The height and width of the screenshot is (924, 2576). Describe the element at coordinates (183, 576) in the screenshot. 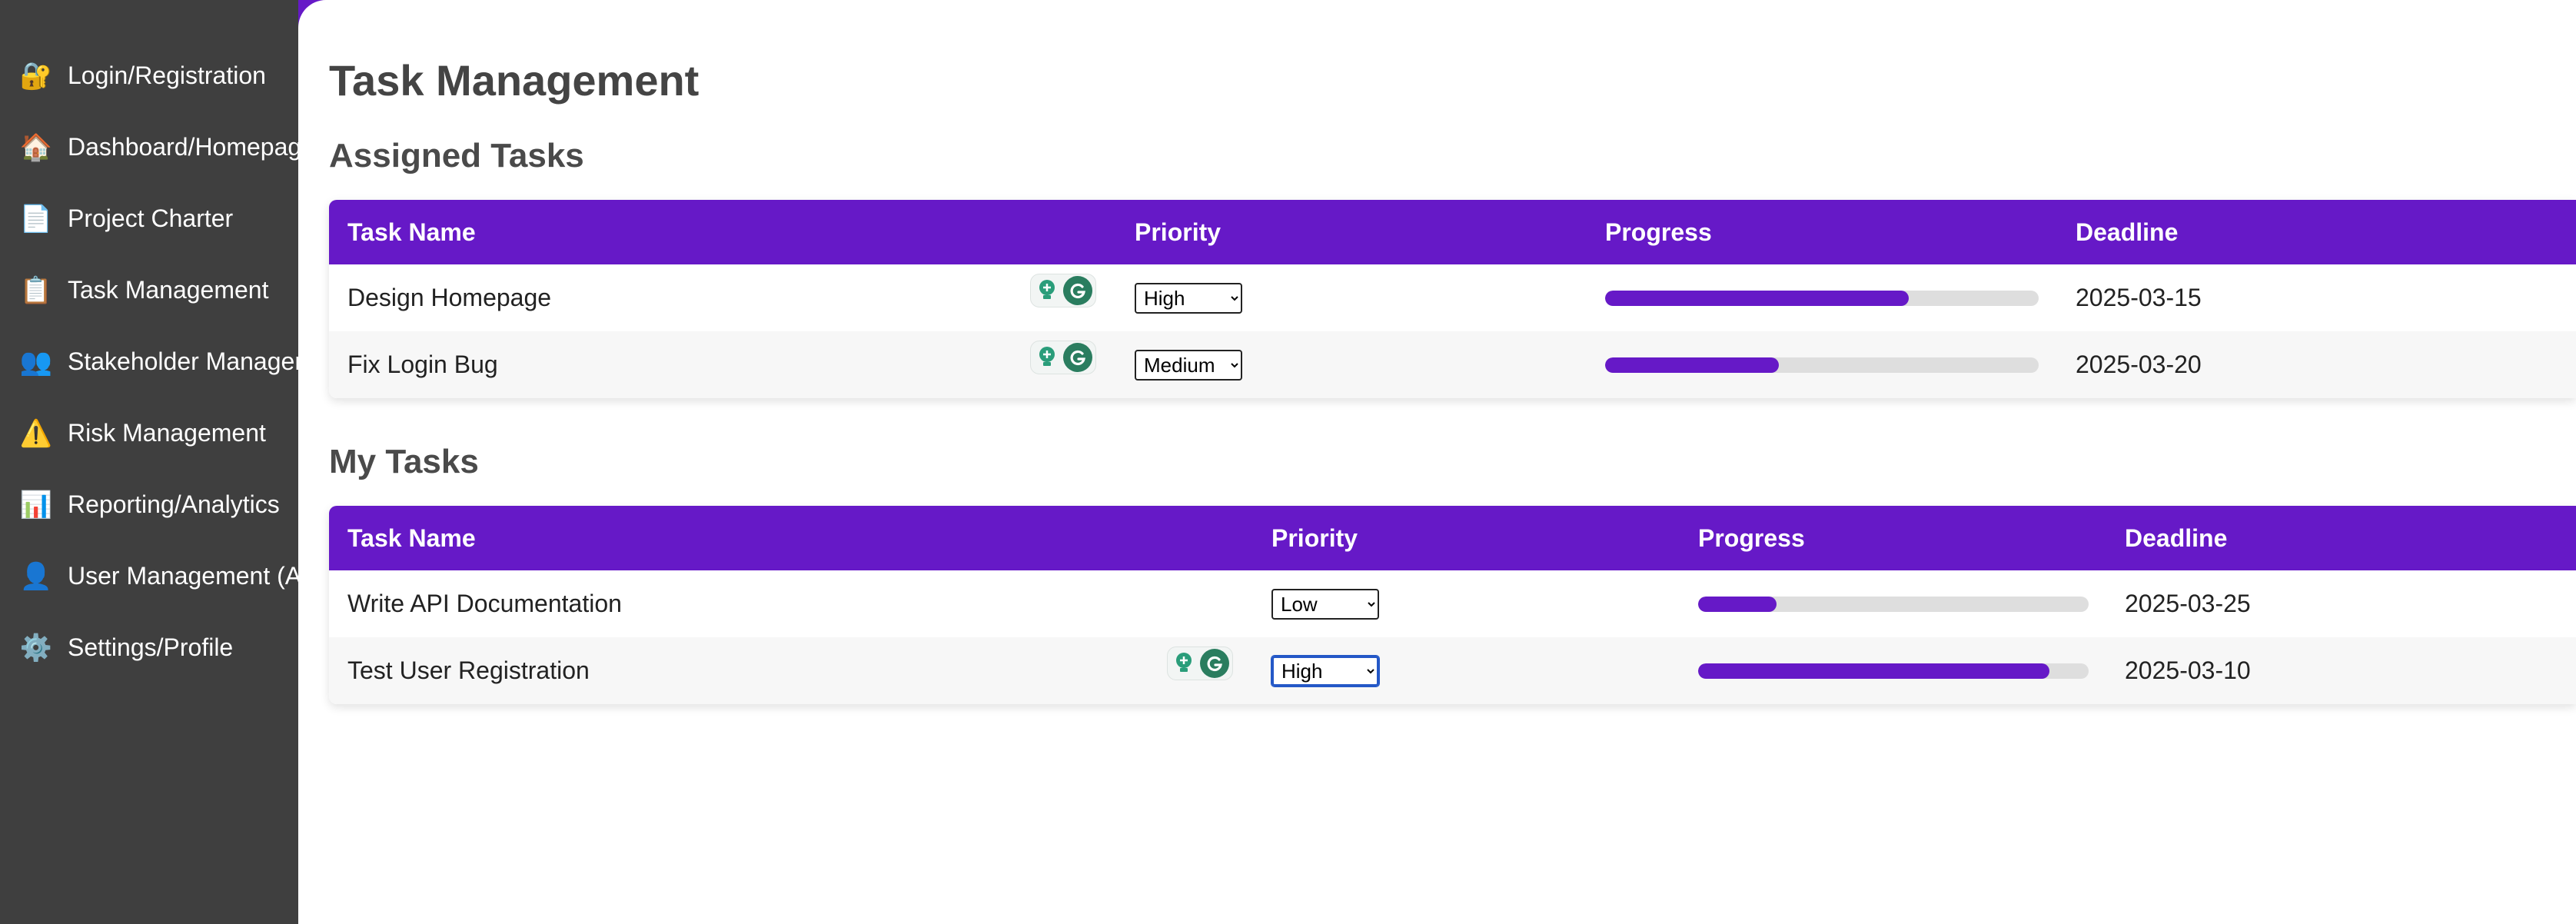

I see `sidebar-item-label: User Management (Admin)` at that location.